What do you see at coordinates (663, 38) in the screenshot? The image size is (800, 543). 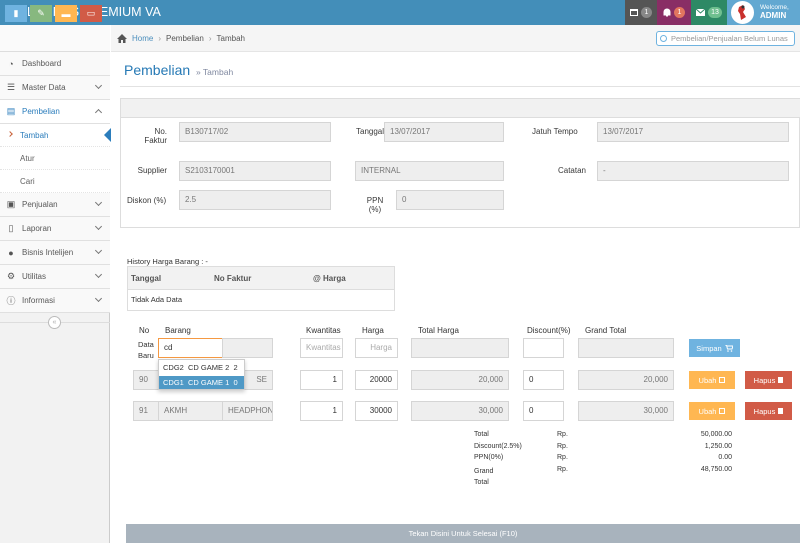 I see `search-icon` at bounding box center [663, 38].